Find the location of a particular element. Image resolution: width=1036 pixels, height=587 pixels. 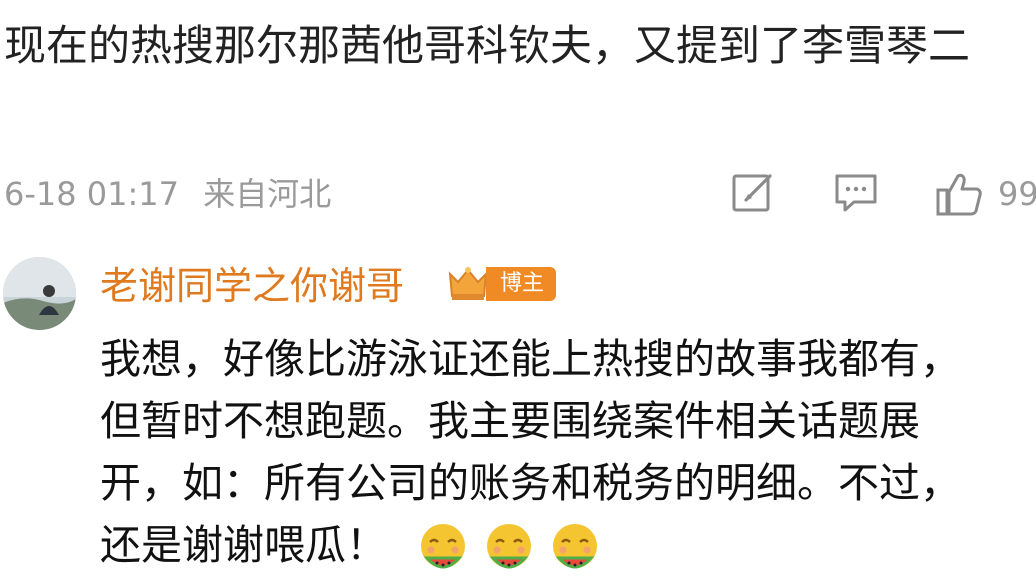

post-location: 来自河北 is located at coordinates (267, 194).